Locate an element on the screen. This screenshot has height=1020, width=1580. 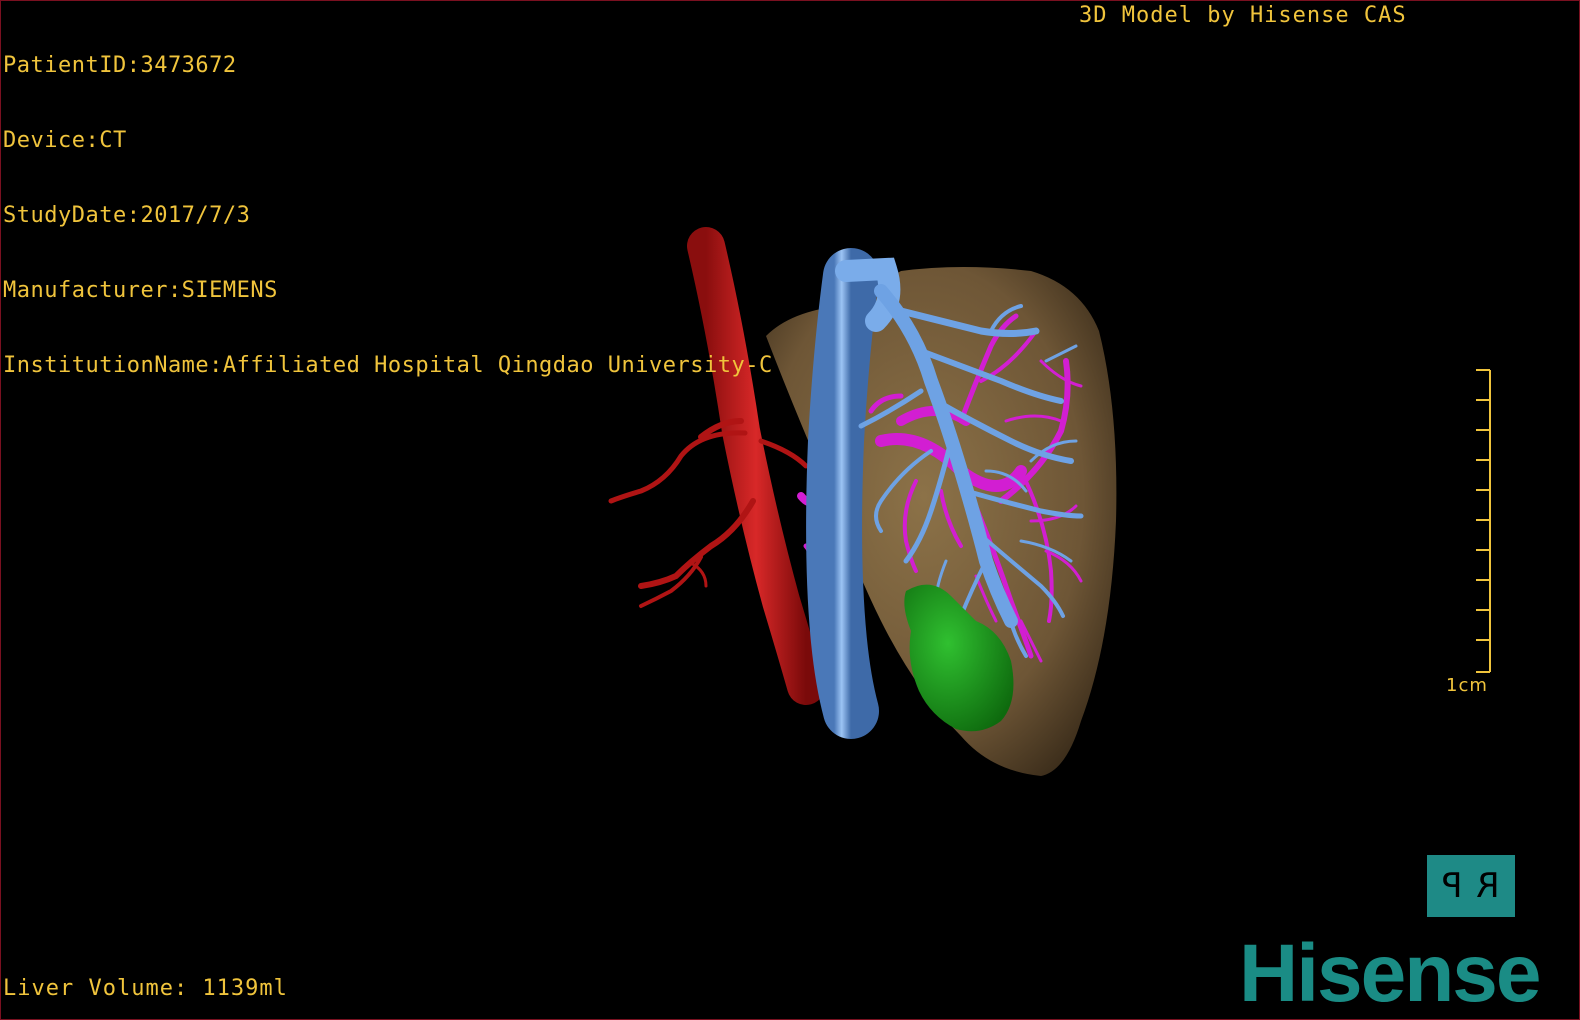
orientation-face-r: R is located at coordinates (1488, 886).